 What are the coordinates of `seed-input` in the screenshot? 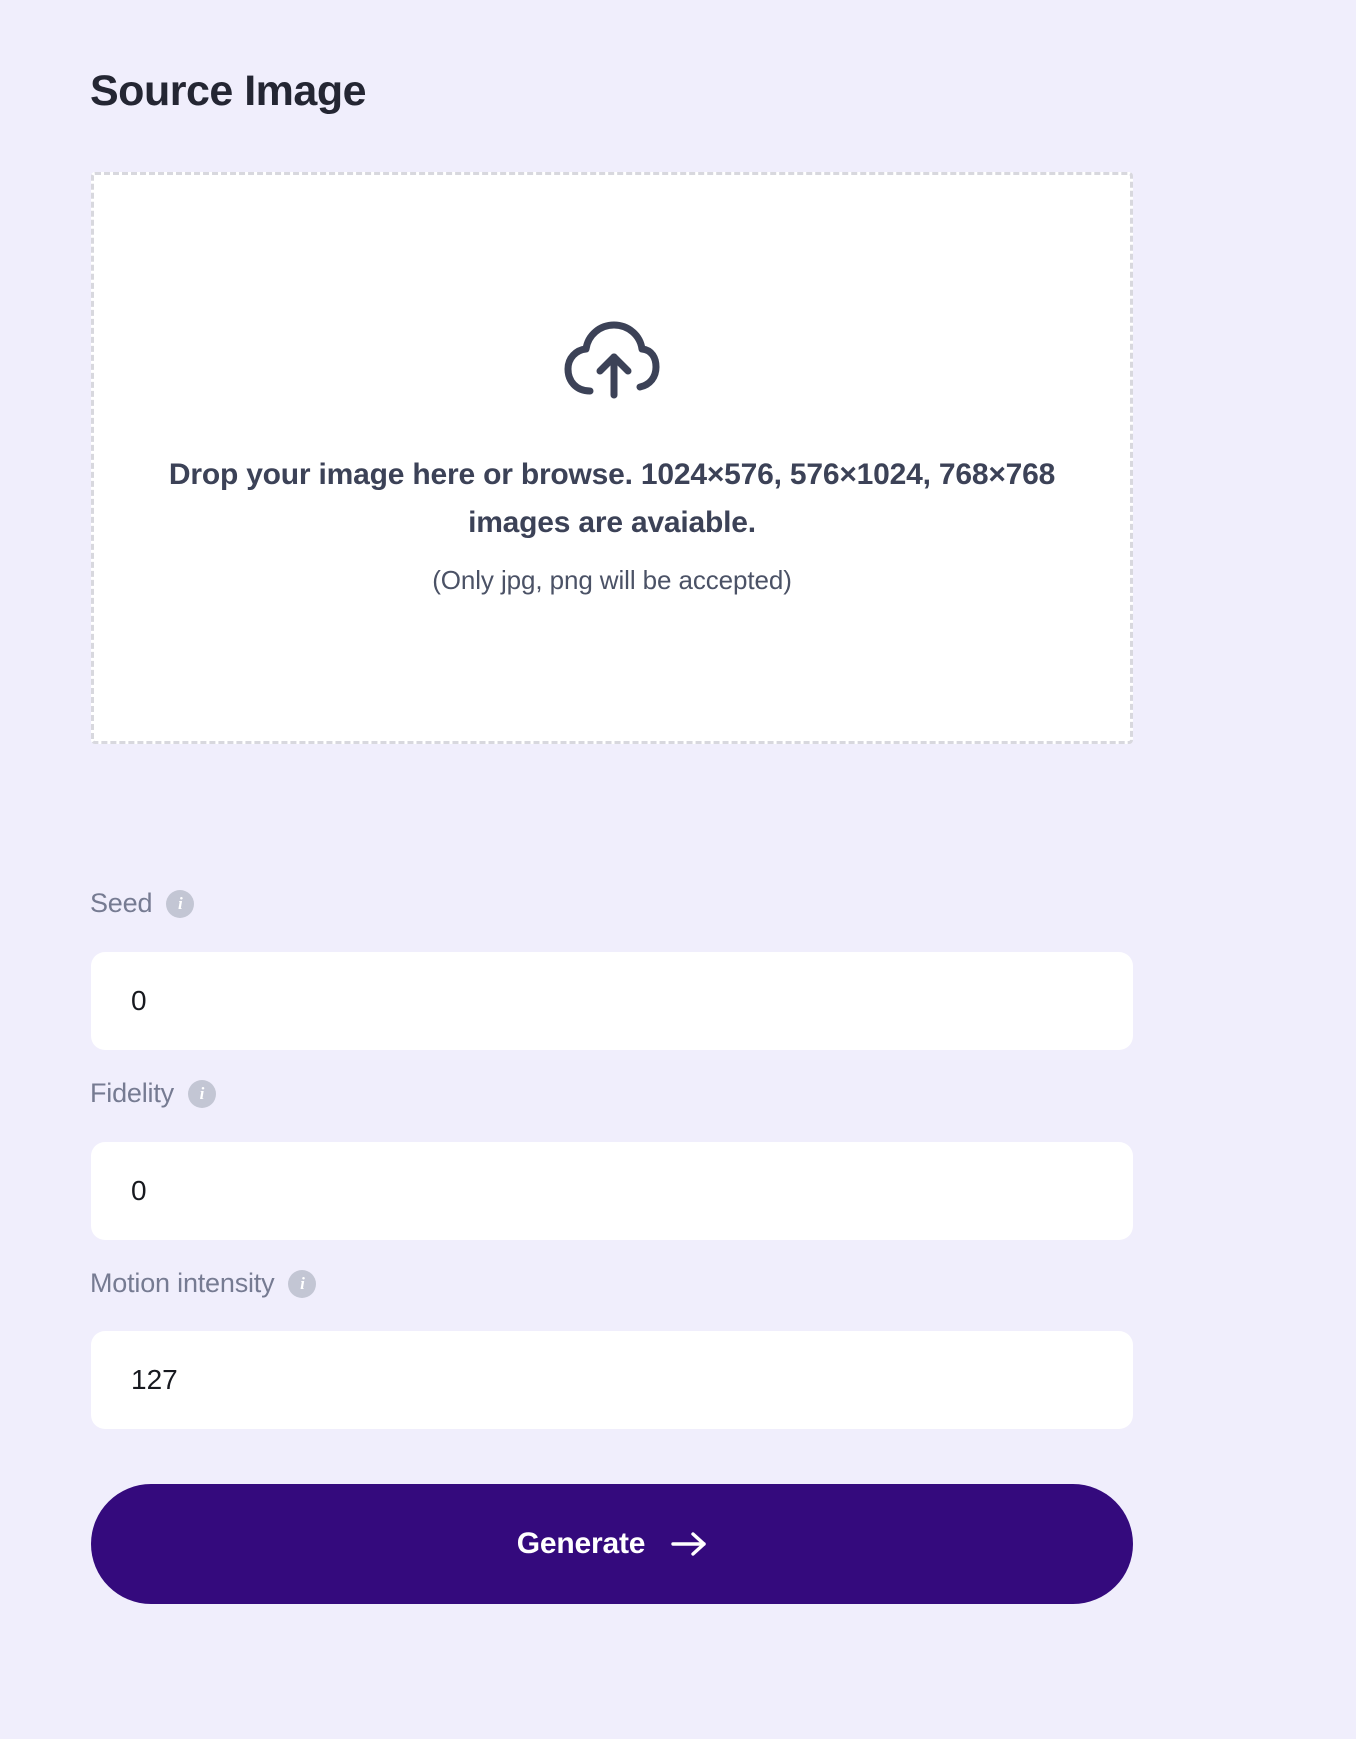 It's located at (612, 1001).